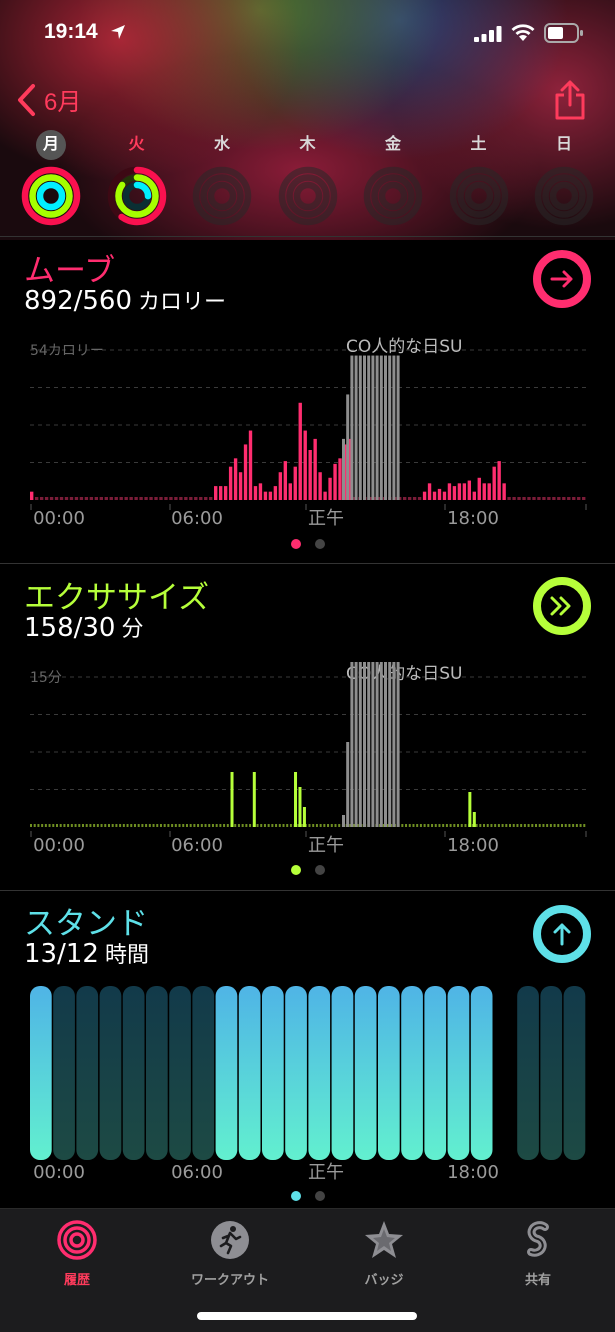 Image resolution: width=615 pixels, height=1332 pixels. What do you see at coordinates (230, 1253) in the screenshot?
I see `tab-workout: ワークアウト` at bounding box center [230, 1253].